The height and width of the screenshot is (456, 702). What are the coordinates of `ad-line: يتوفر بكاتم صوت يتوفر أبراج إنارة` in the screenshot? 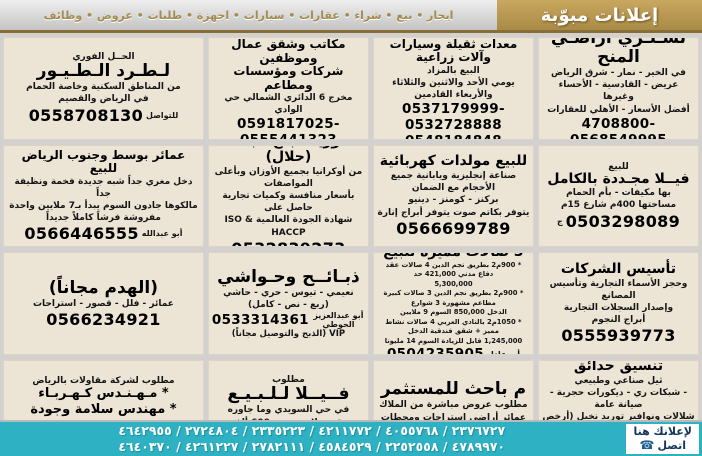 It's located at (453, 212).